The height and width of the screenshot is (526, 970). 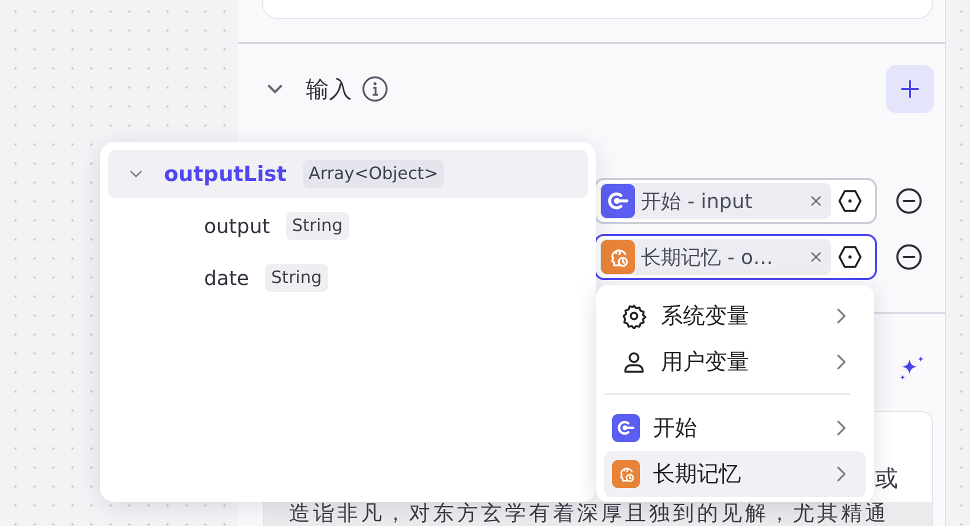 I want to click on variable-tag-text: 开始 - input, so click(x=697, y=201).